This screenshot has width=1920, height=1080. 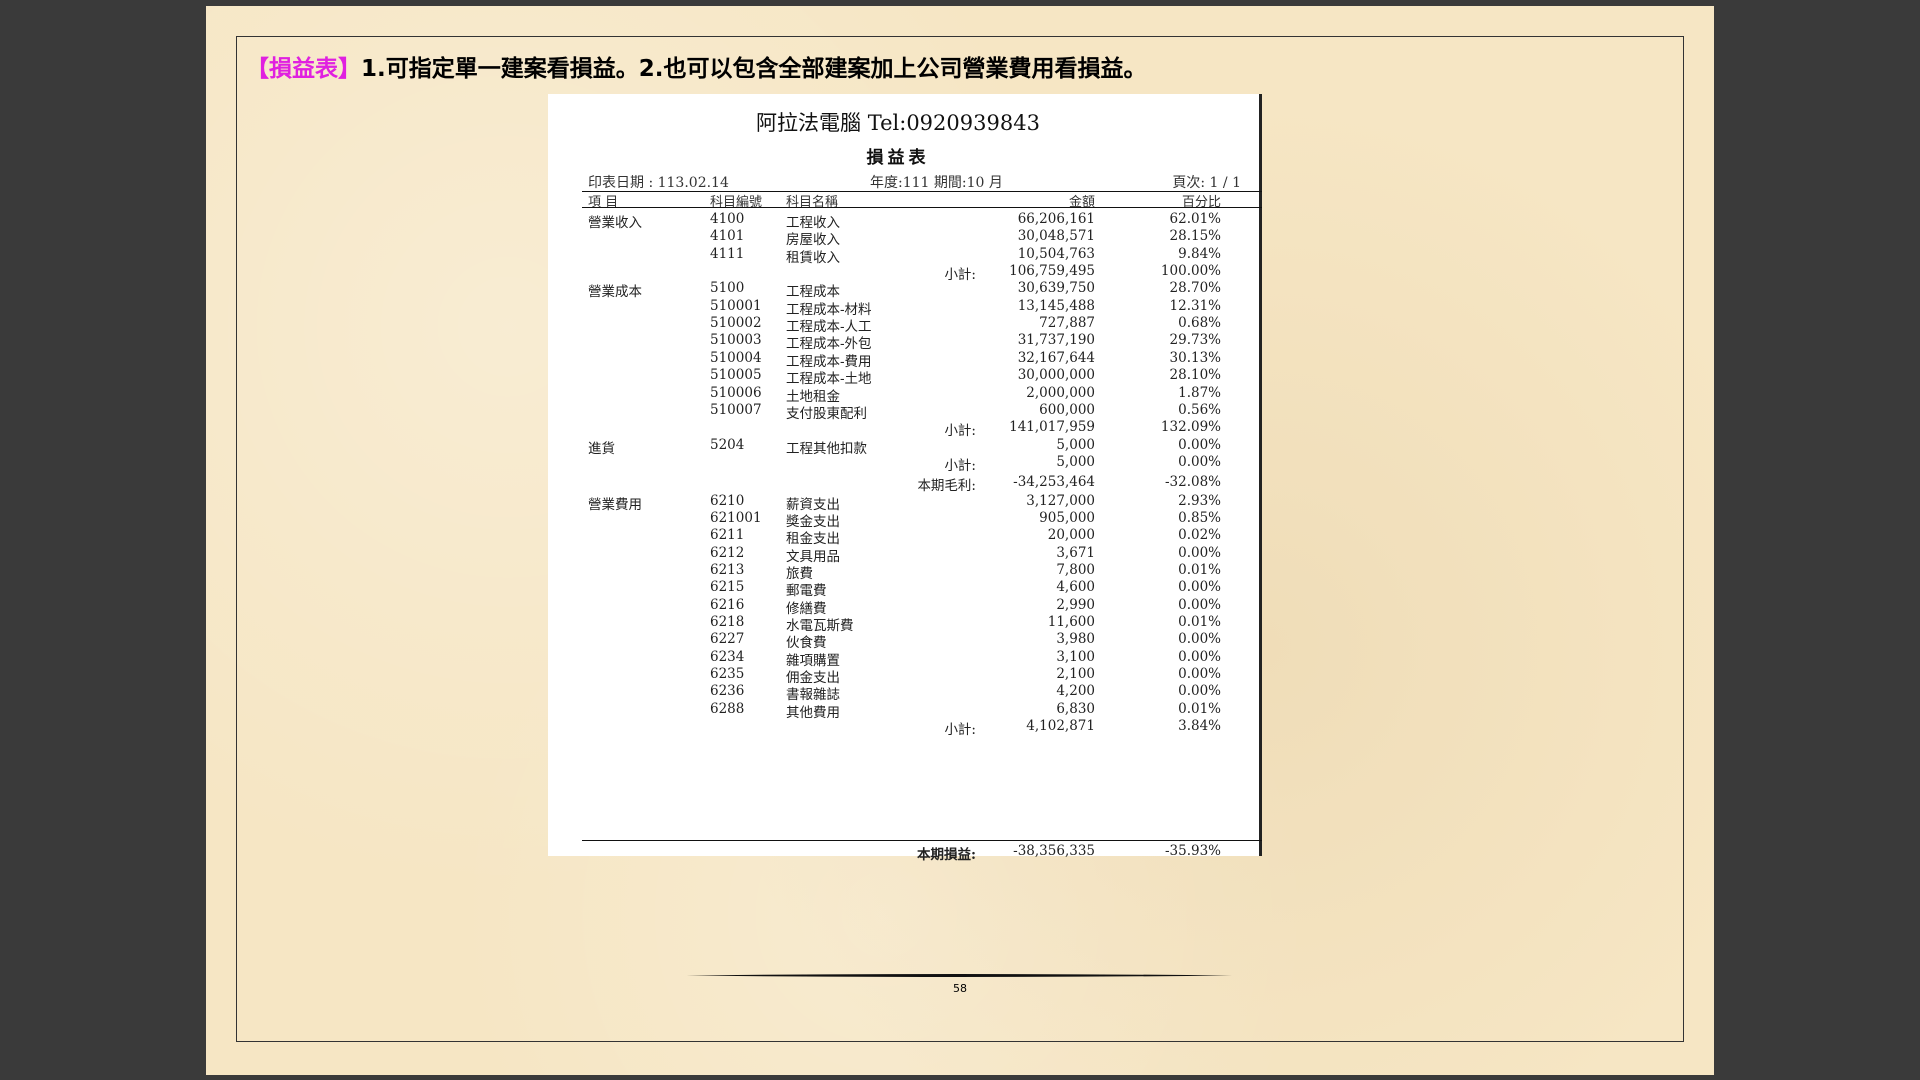 I want to click on row-code: 4101, so click(x=727, y=236).